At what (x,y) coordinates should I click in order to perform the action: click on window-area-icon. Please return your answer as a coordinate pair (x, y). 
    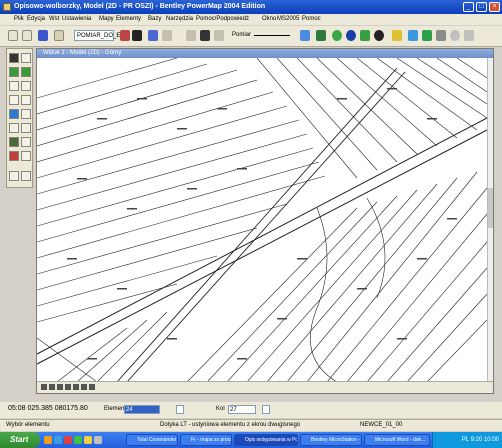
    Looking at the image, I should click on (76, 387).